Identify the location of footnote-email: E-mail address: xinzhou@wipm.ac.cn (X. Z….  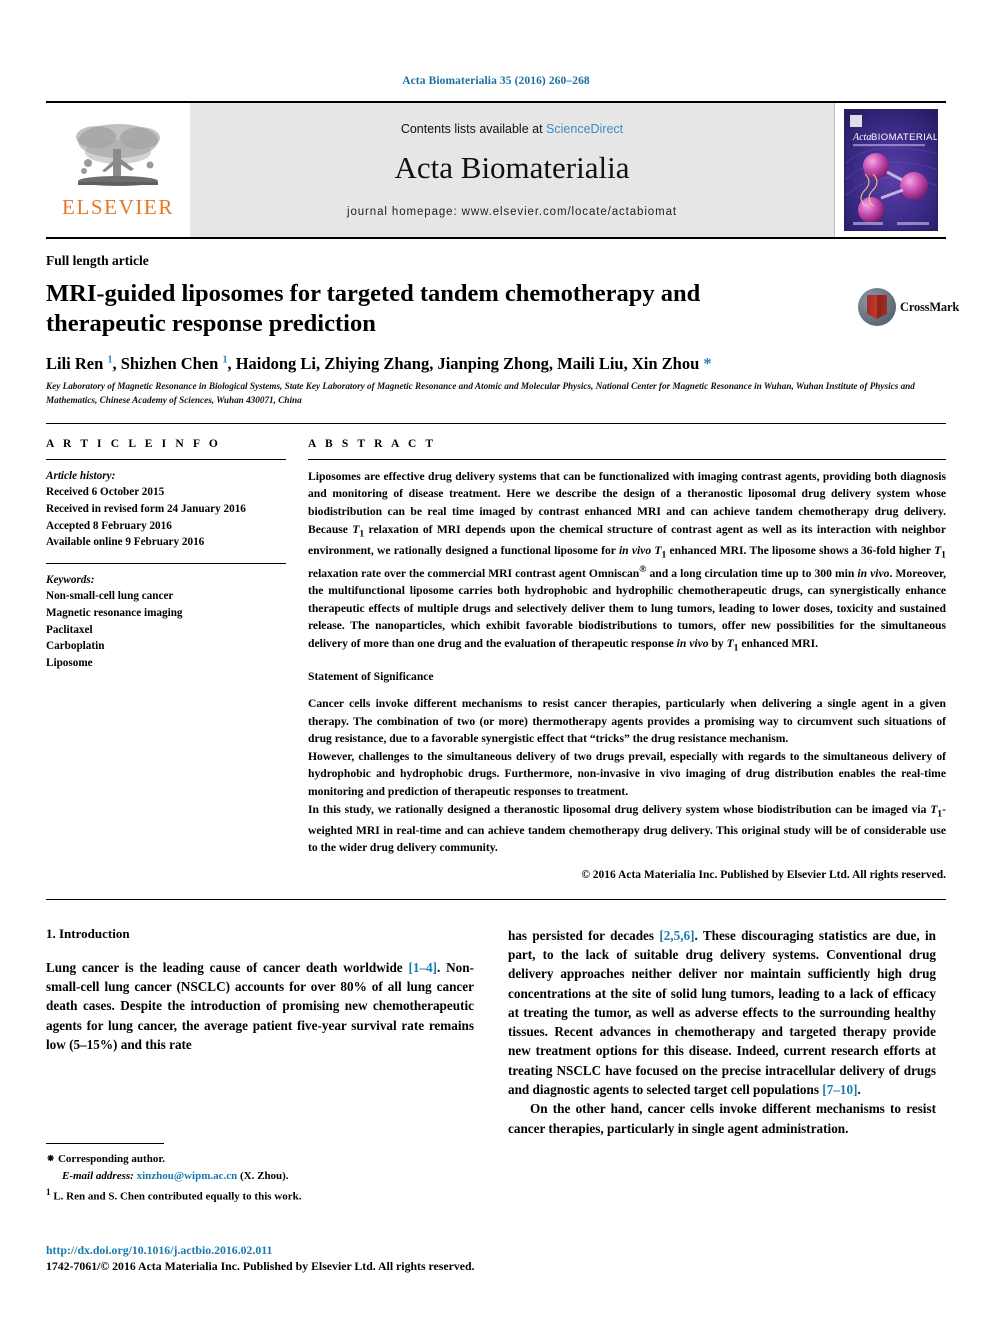
(256, 1176).